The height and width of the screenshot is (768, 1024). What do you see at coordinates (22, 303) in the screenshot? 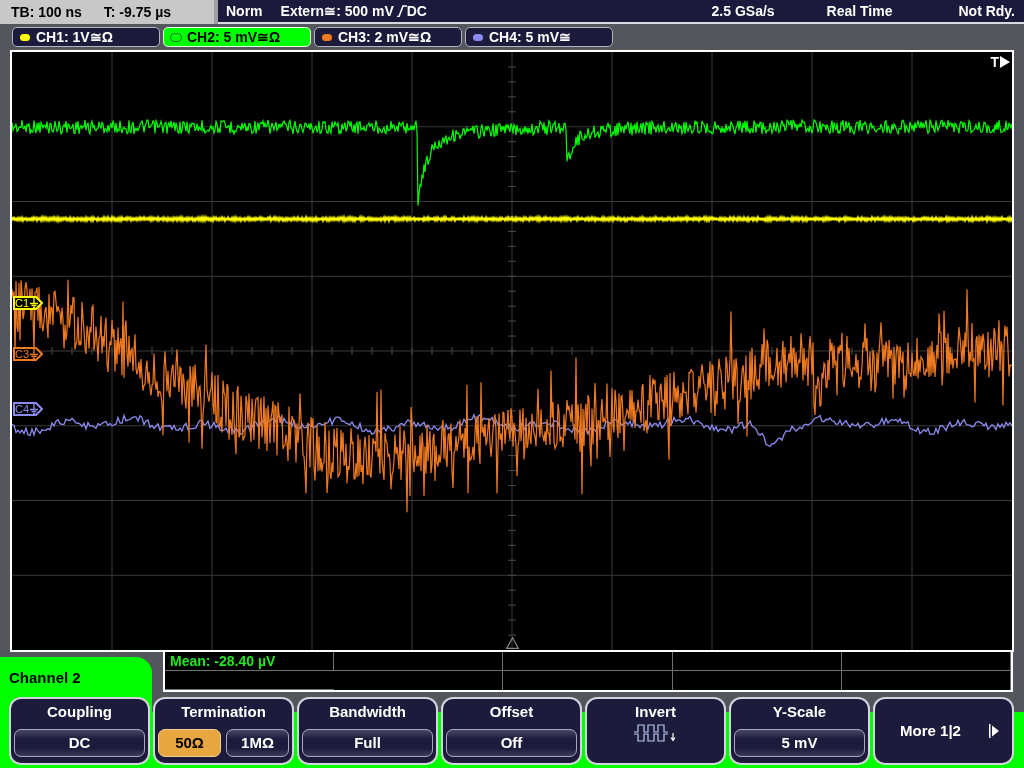
I see `marker-label: C1` at bounding box center [22, 303].